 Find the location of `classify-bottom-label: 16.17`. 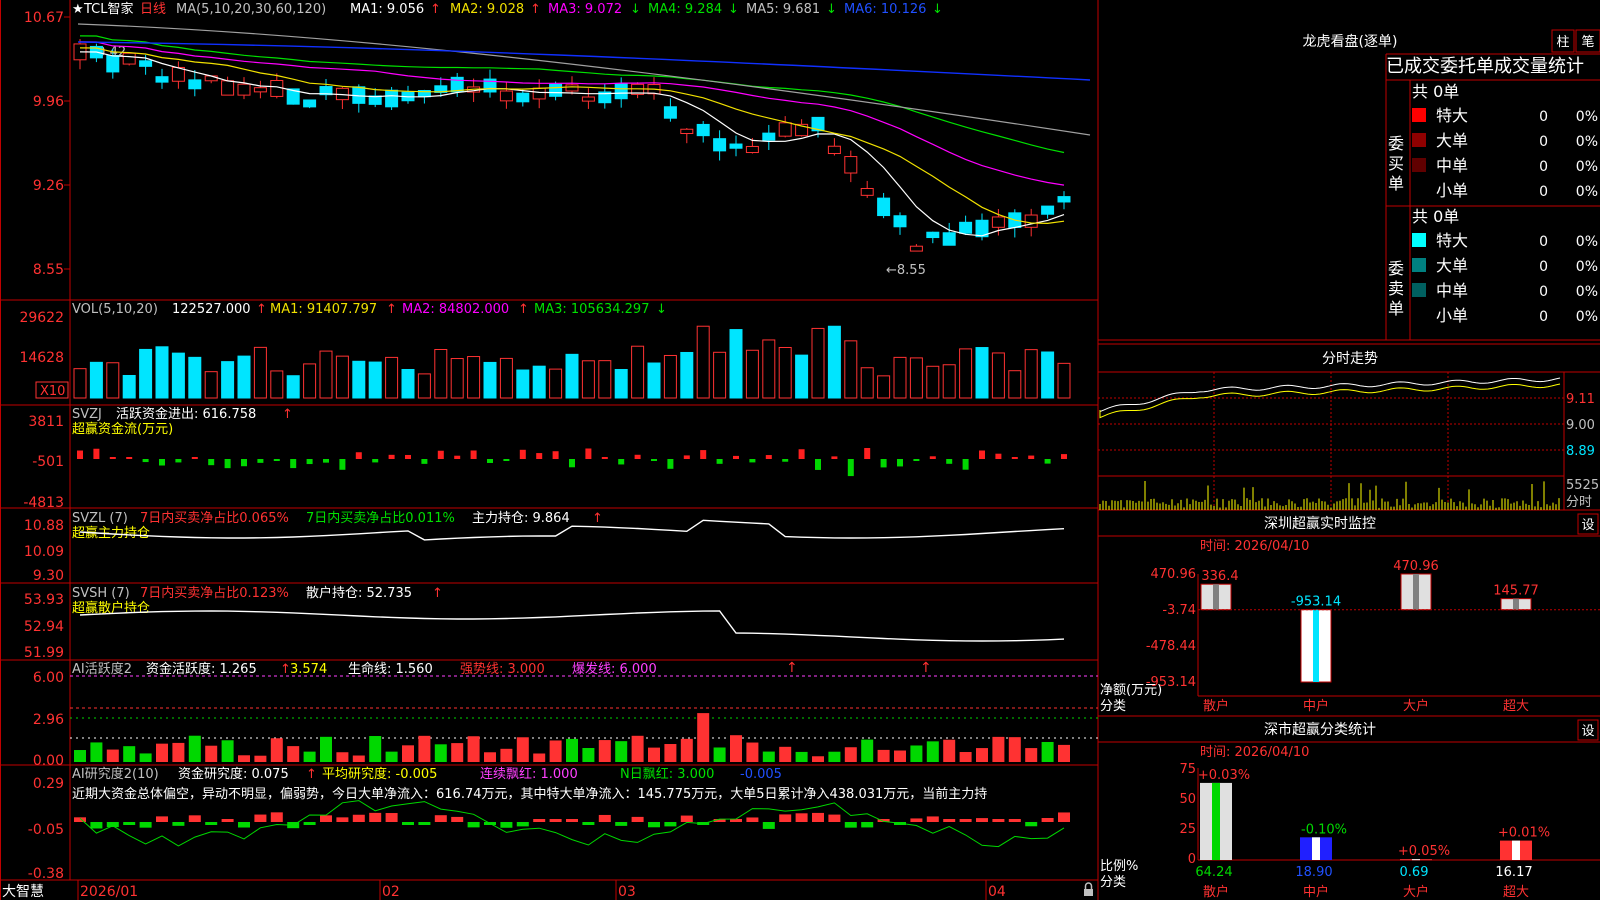

classify-bottom-label: 16.17 is located at coordinates (1513, 872).